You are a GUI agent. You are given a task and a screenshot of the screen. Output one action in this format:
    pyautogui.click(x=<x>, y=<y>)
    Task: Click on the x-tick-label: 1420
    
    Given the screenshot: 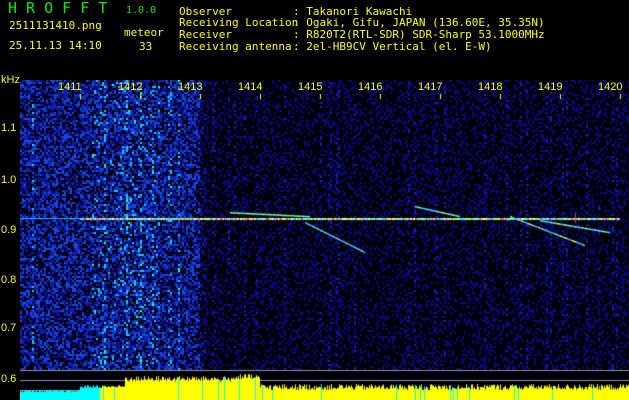 What is the action you would take?
    pyautogui.click(x=610, y=87)
    